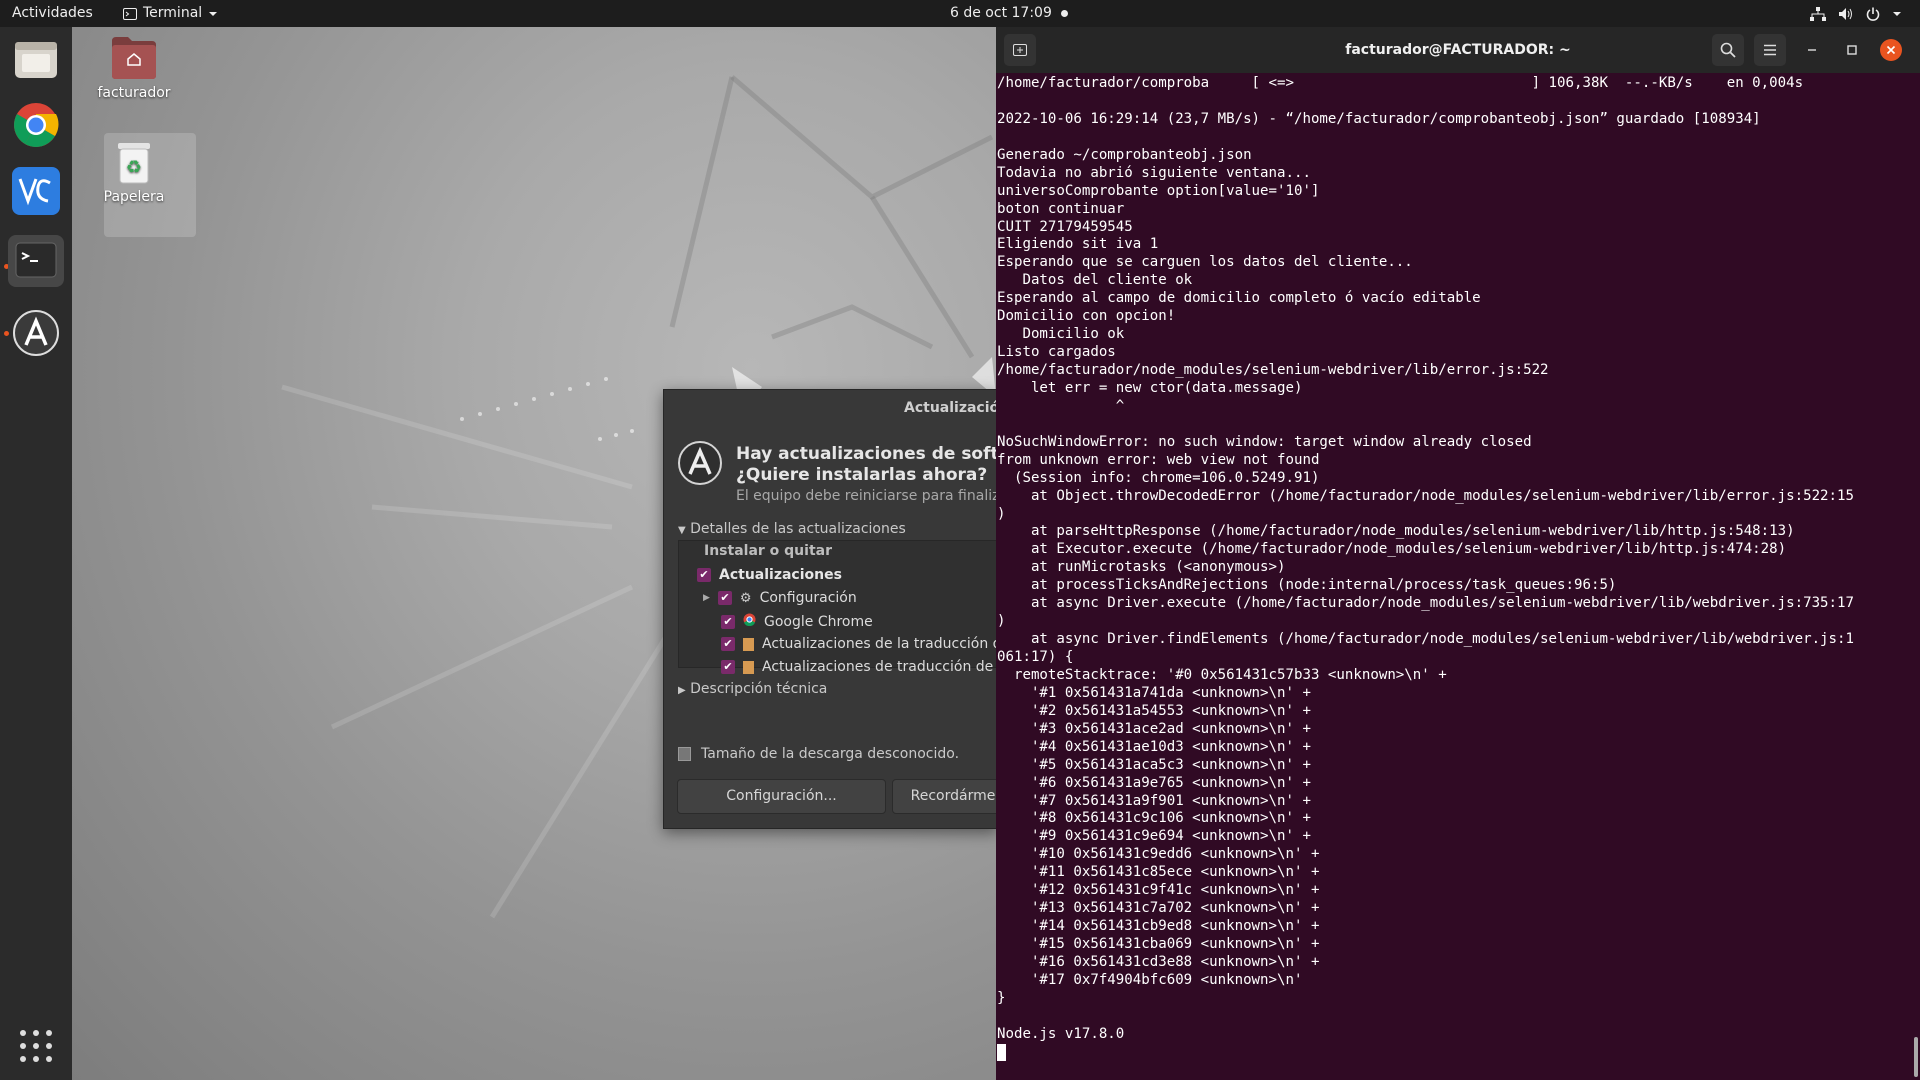 This screenshot has width=1920, height=1080. What do you see at coordinates (1154, 746) in the screenshot?
I see `terminal-line: '#4 0x561431ae10d3 <unknown>\n' +` at bounding box center [1154, 746].